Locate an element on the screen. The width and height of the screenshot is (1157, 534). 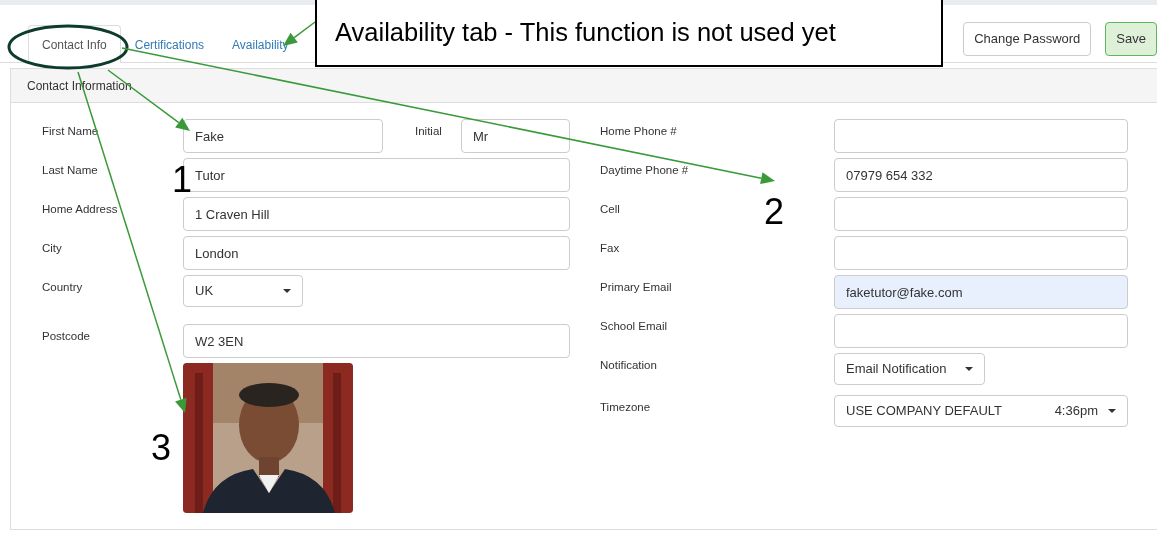
field-label: Home Address is located at coordinates (80, 209).